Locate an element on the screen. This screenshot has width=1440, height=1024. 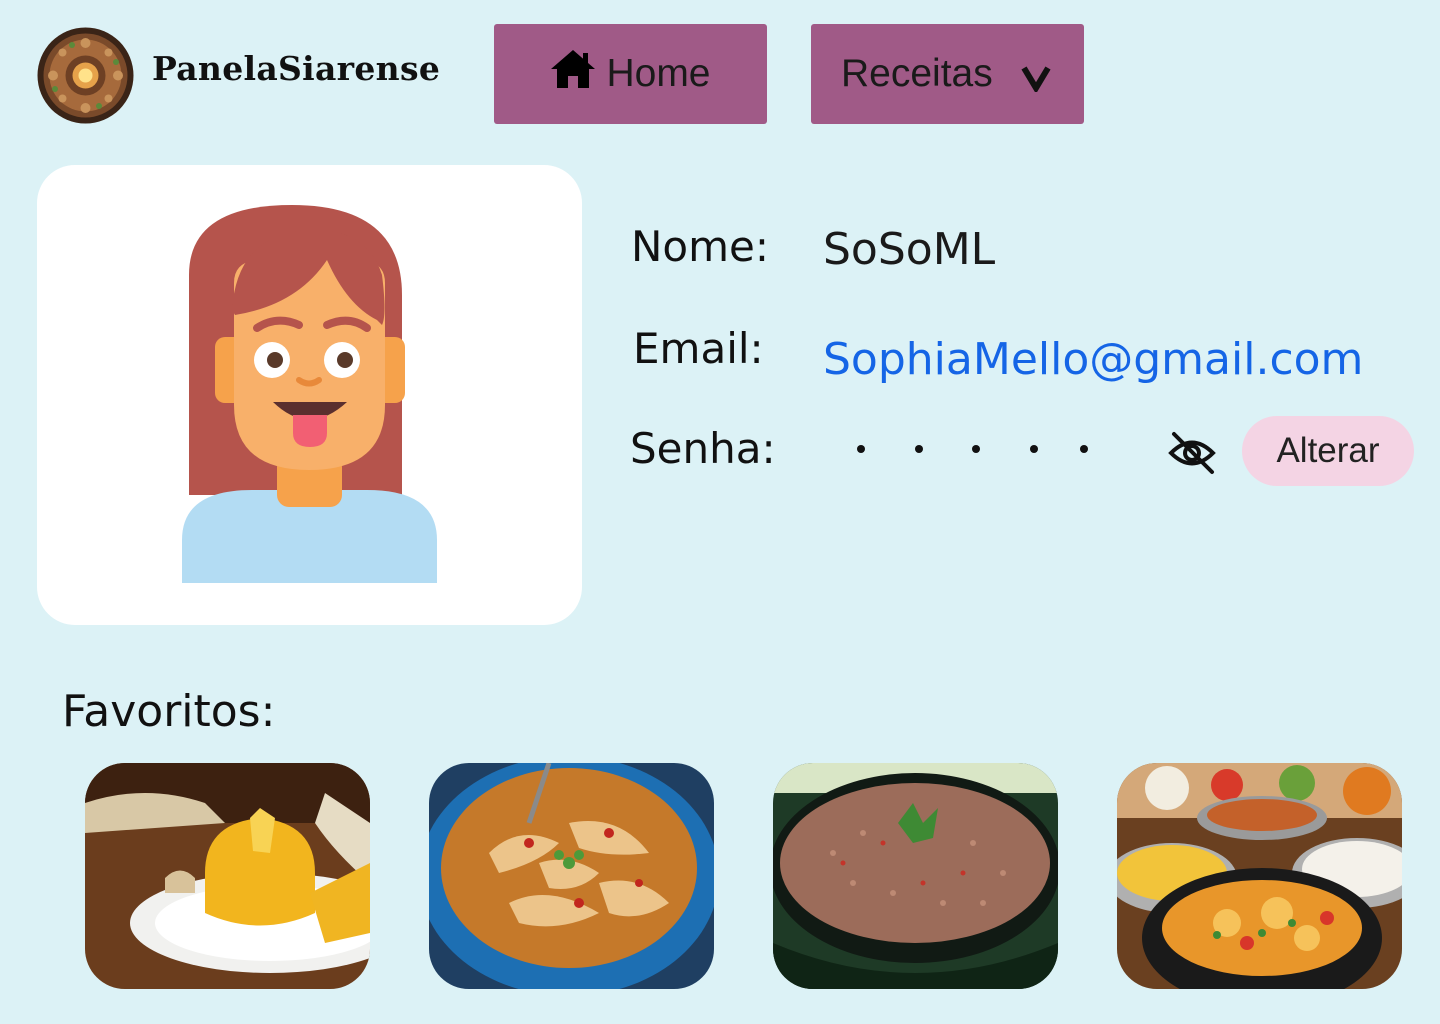
nav-receitas-label: Receitas is located at coordinates (917, 73).